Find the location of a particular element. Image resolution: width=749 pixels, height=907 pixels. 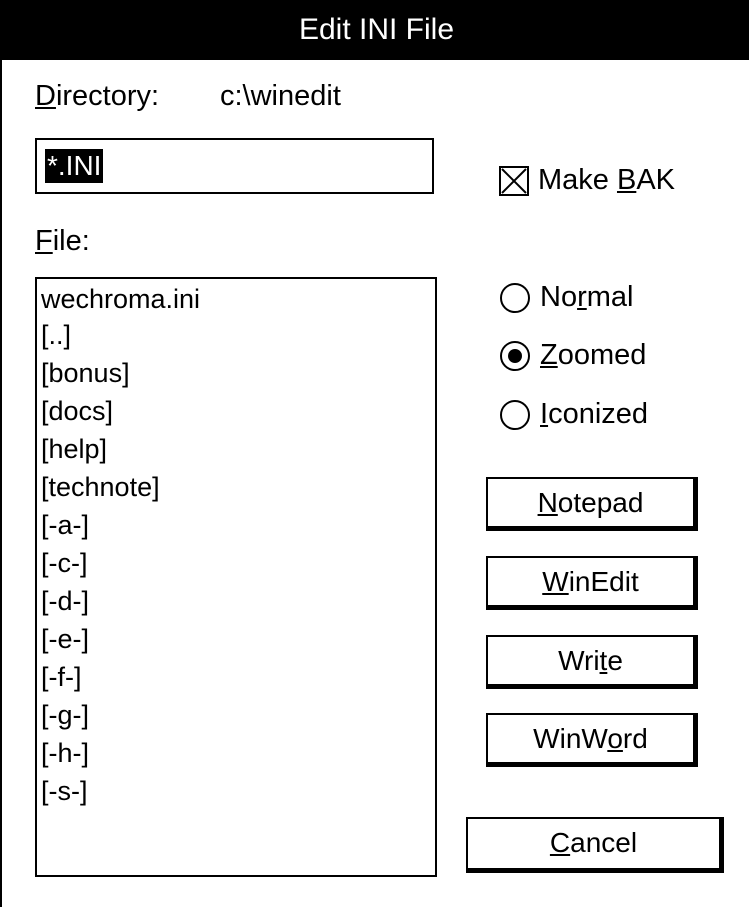

list-item: [-e-] is located at coordinates (65, 639).